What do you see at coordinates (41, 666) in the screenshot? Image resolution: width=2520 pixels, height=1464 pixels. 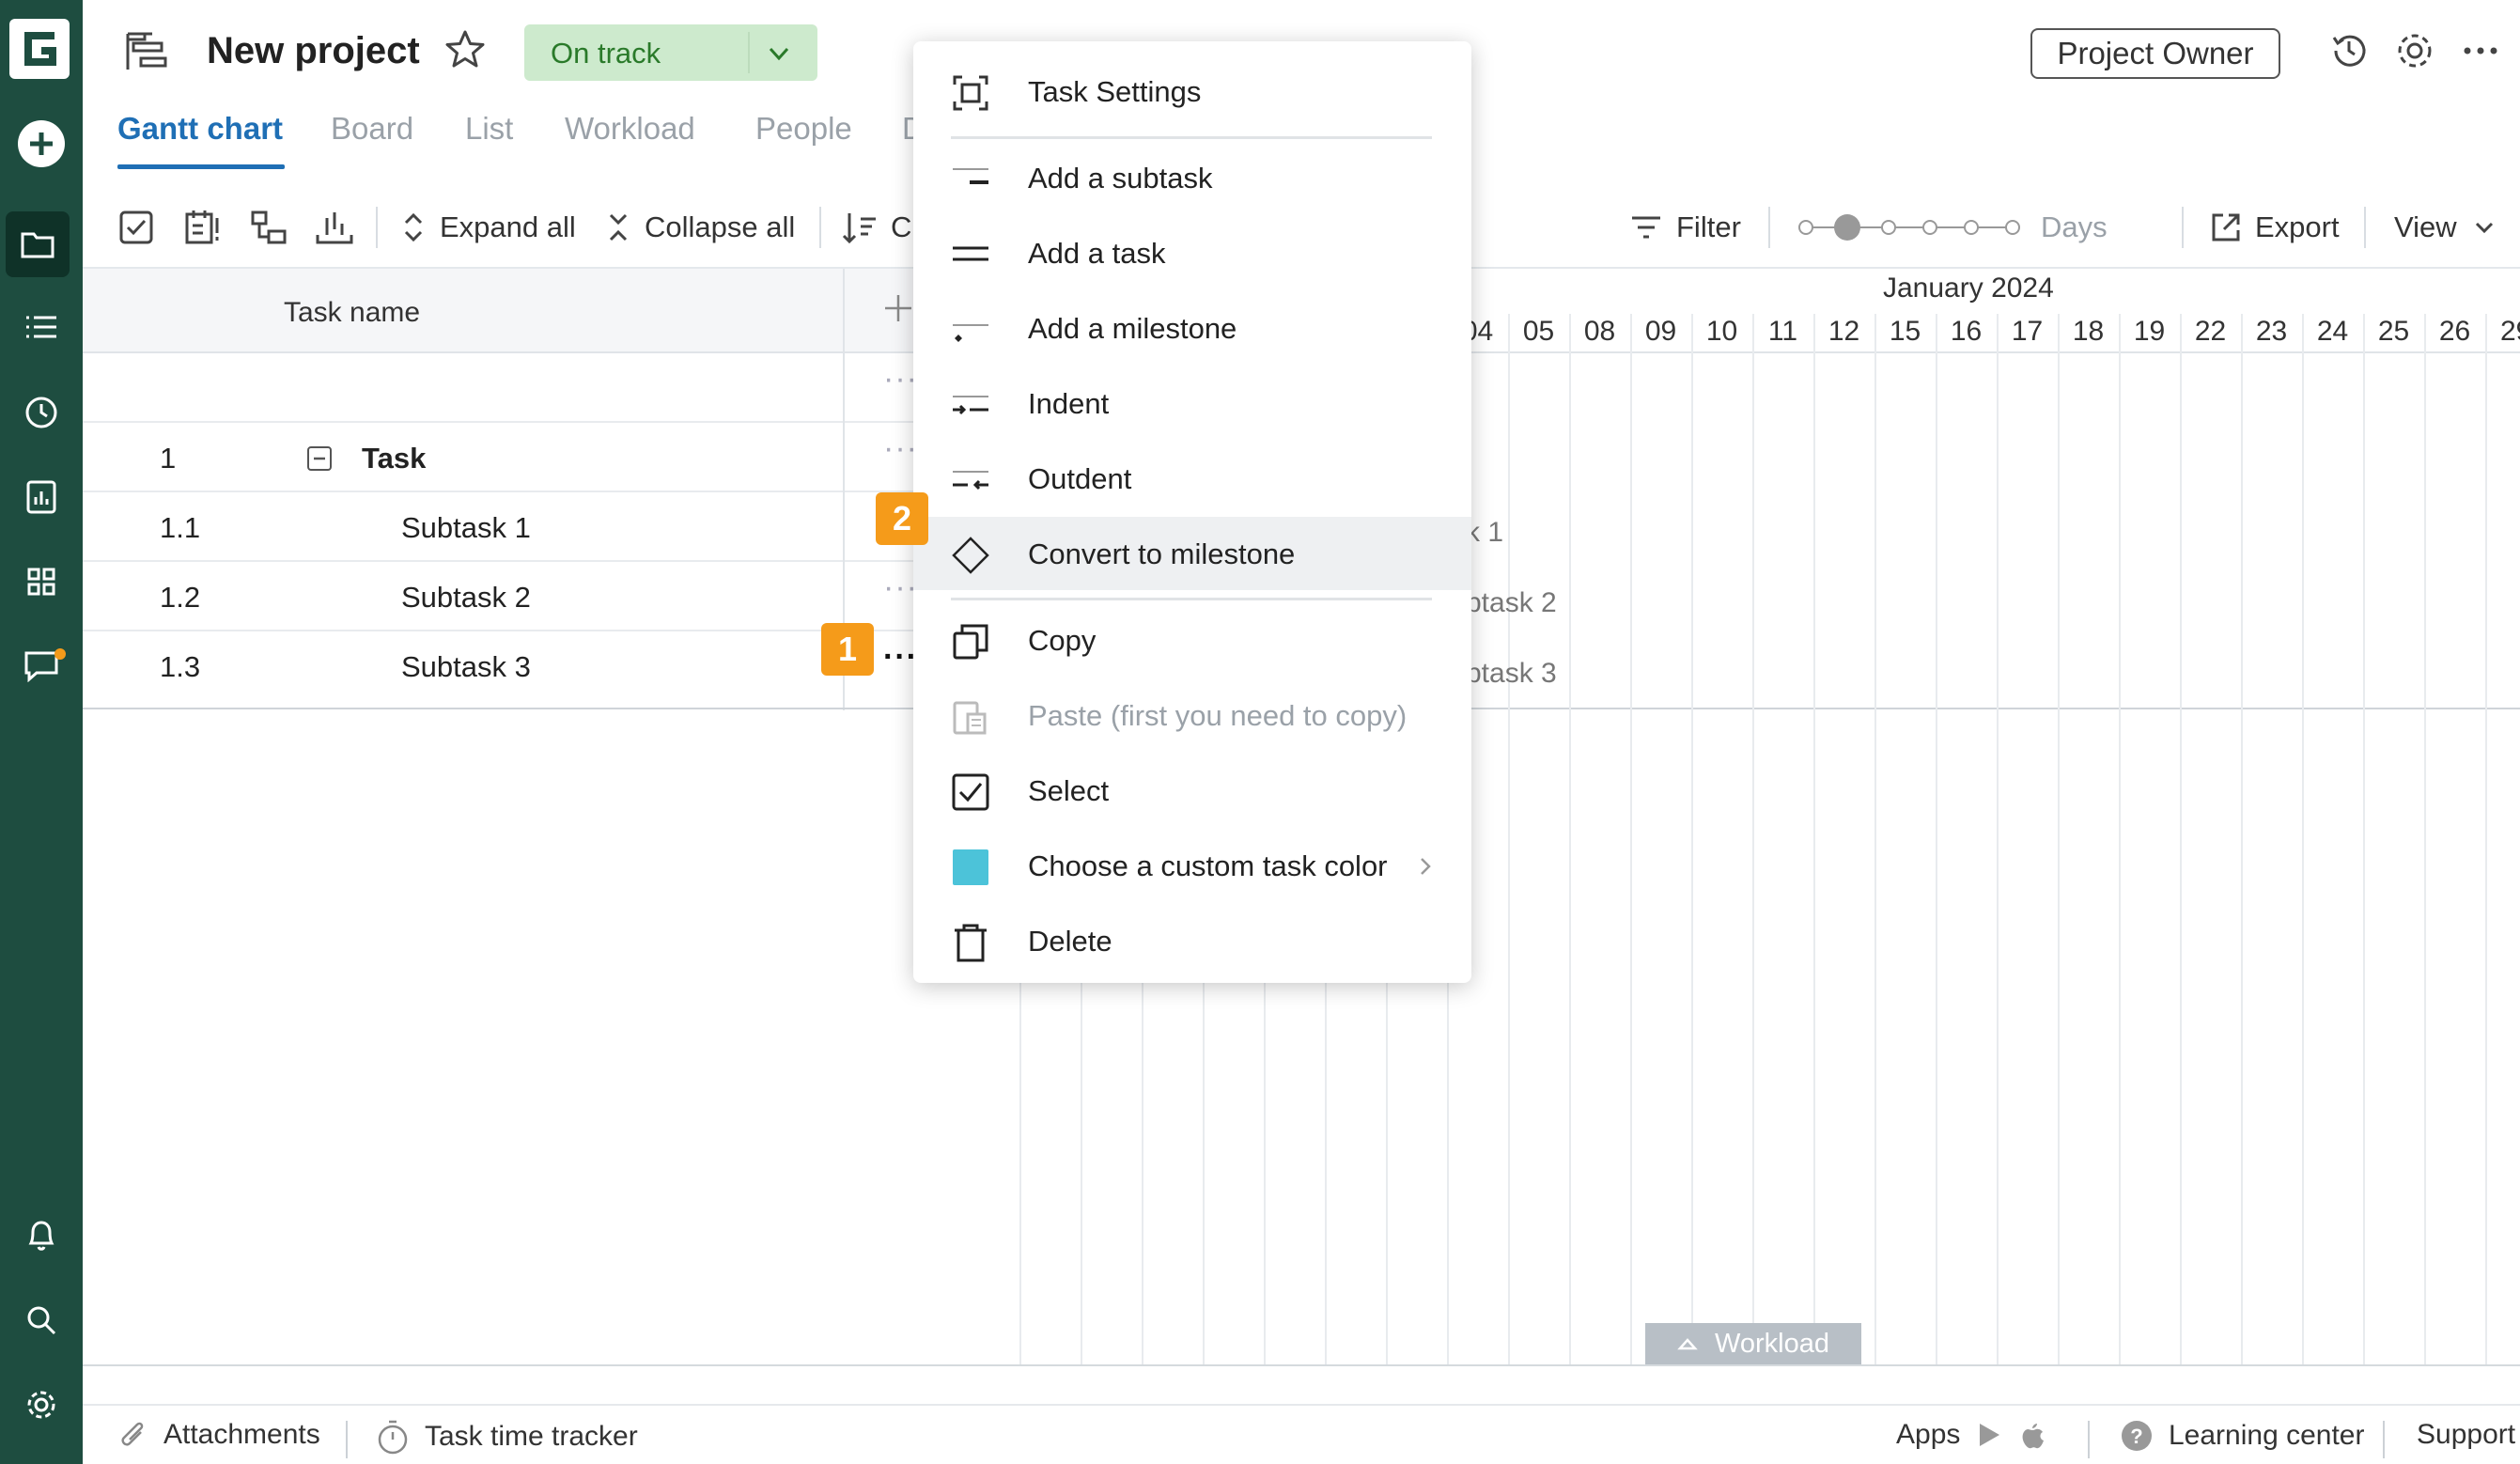 I see `chat-icon` at bounding box center [41, 666].